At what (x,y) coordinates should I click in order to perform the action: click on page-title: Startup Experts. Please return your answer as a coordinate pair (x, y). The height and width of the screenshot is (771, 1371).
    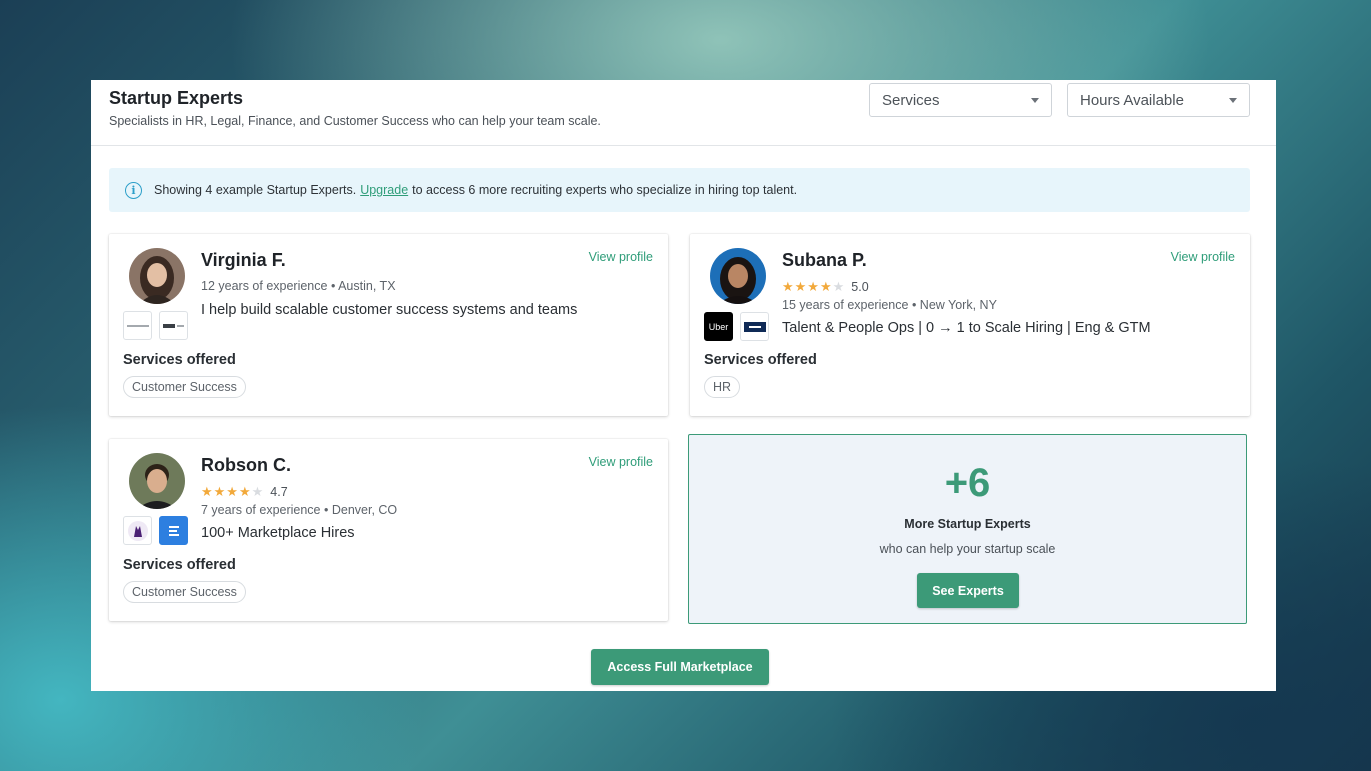
    Looking at the image, I should click on (176, 98).